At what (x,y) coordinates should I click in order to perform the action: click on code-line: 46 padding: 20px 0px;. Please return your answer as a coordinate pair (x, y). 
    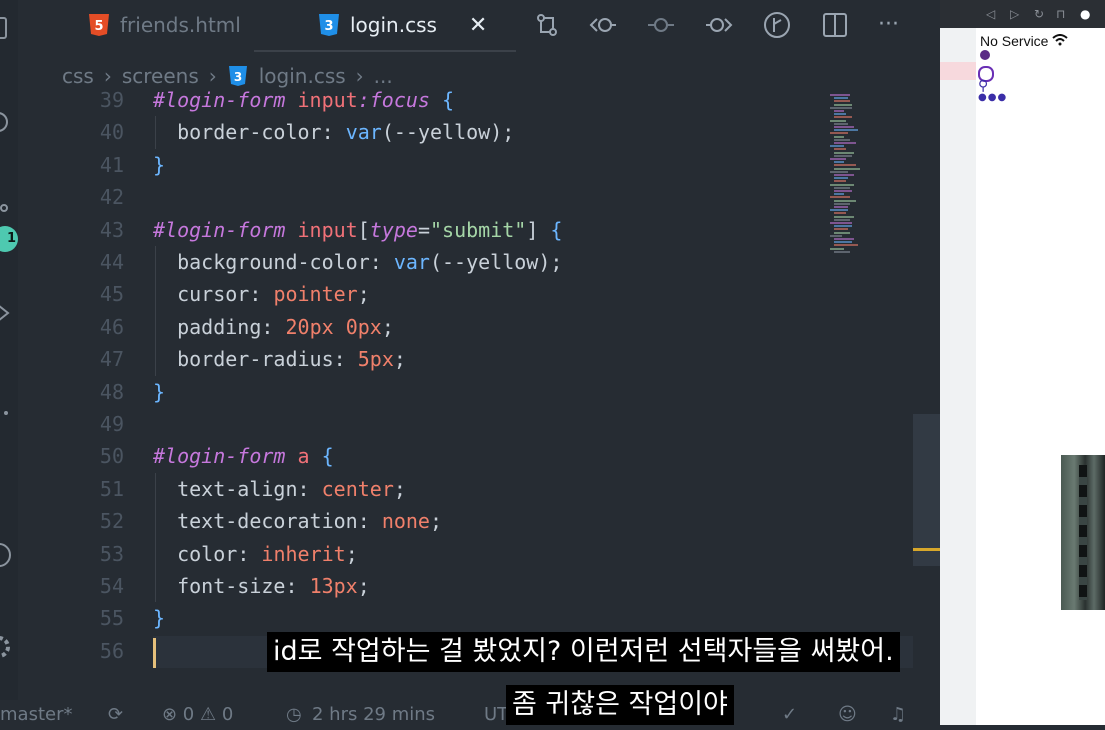
    Looking at the image, I should click on (465, 327).